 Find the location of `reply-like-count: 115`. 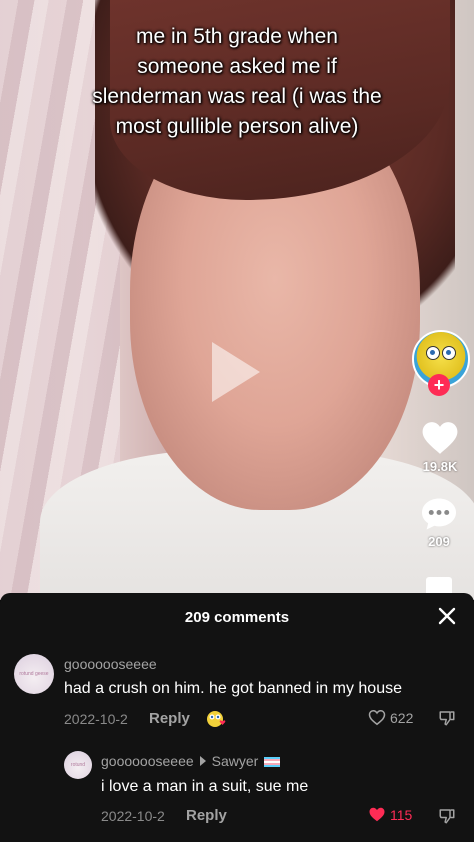

reply-like-count: 115 is located at coordinates (401, 814).